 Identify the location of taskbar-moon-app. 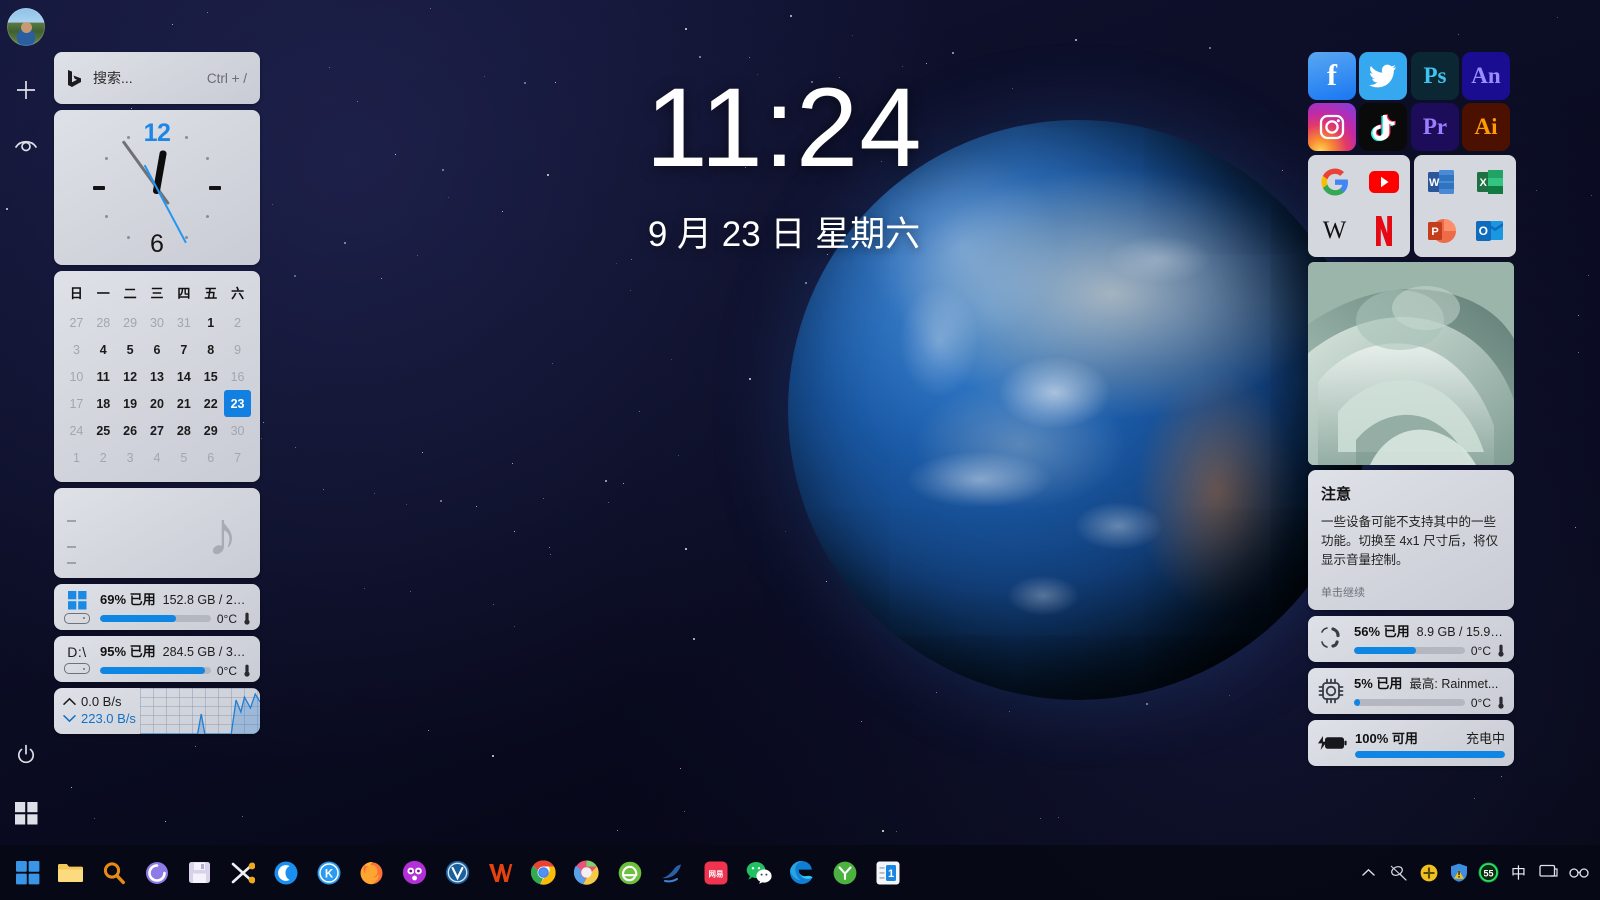
(285, 873).